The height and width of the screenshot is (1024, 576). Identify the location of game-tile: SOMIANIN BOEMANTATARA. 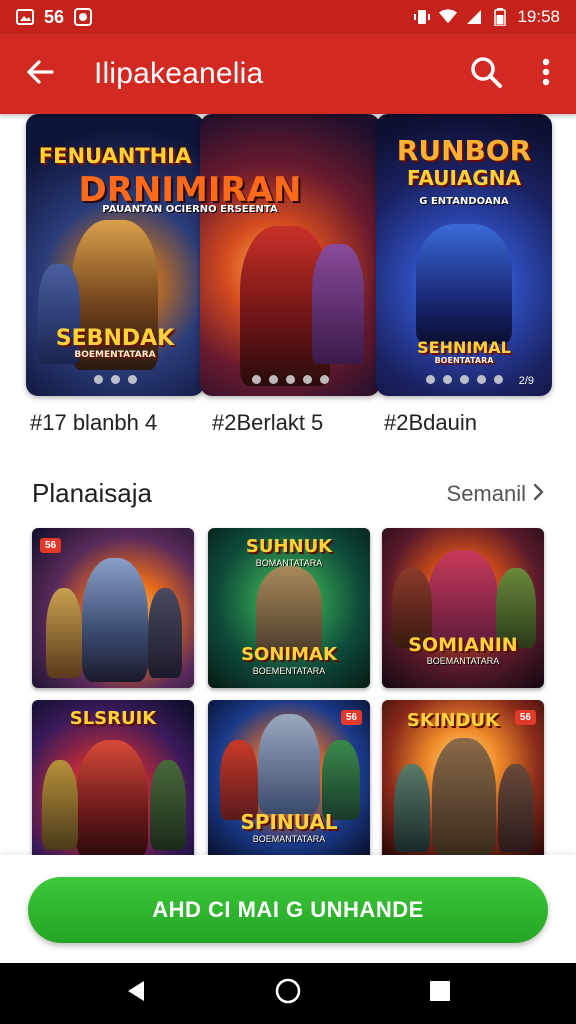
(463, 608).